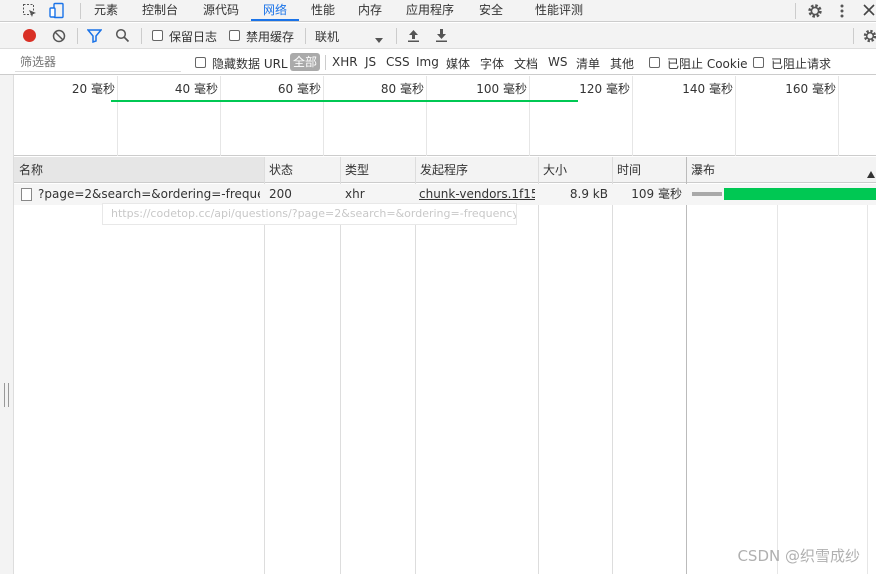 This screenshot has height=574, width=876. I want to click on left-panel-edge, so click(7, 312).